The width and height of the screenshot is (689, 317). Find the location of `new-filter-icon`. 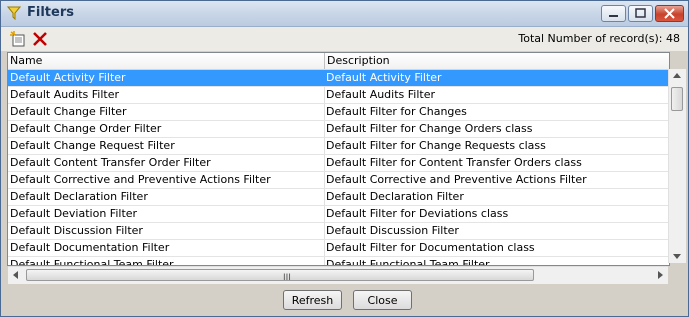

new-filter-icon is located at coordinates (18, 39).